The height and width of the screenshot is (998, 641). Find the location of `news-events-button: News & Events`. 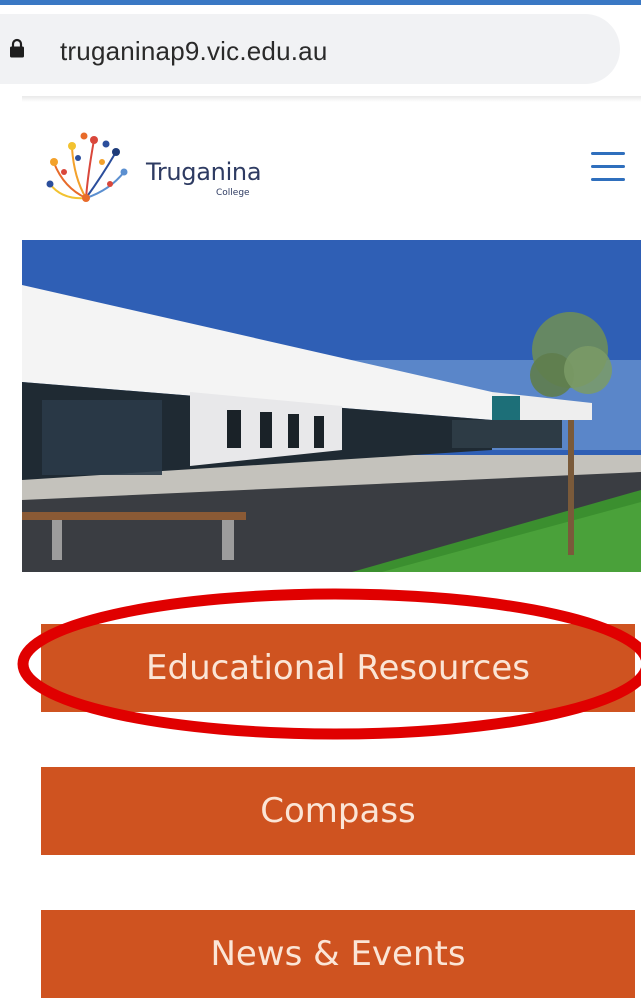

news-events-button: News & Events is located at coordinates (338, 954).